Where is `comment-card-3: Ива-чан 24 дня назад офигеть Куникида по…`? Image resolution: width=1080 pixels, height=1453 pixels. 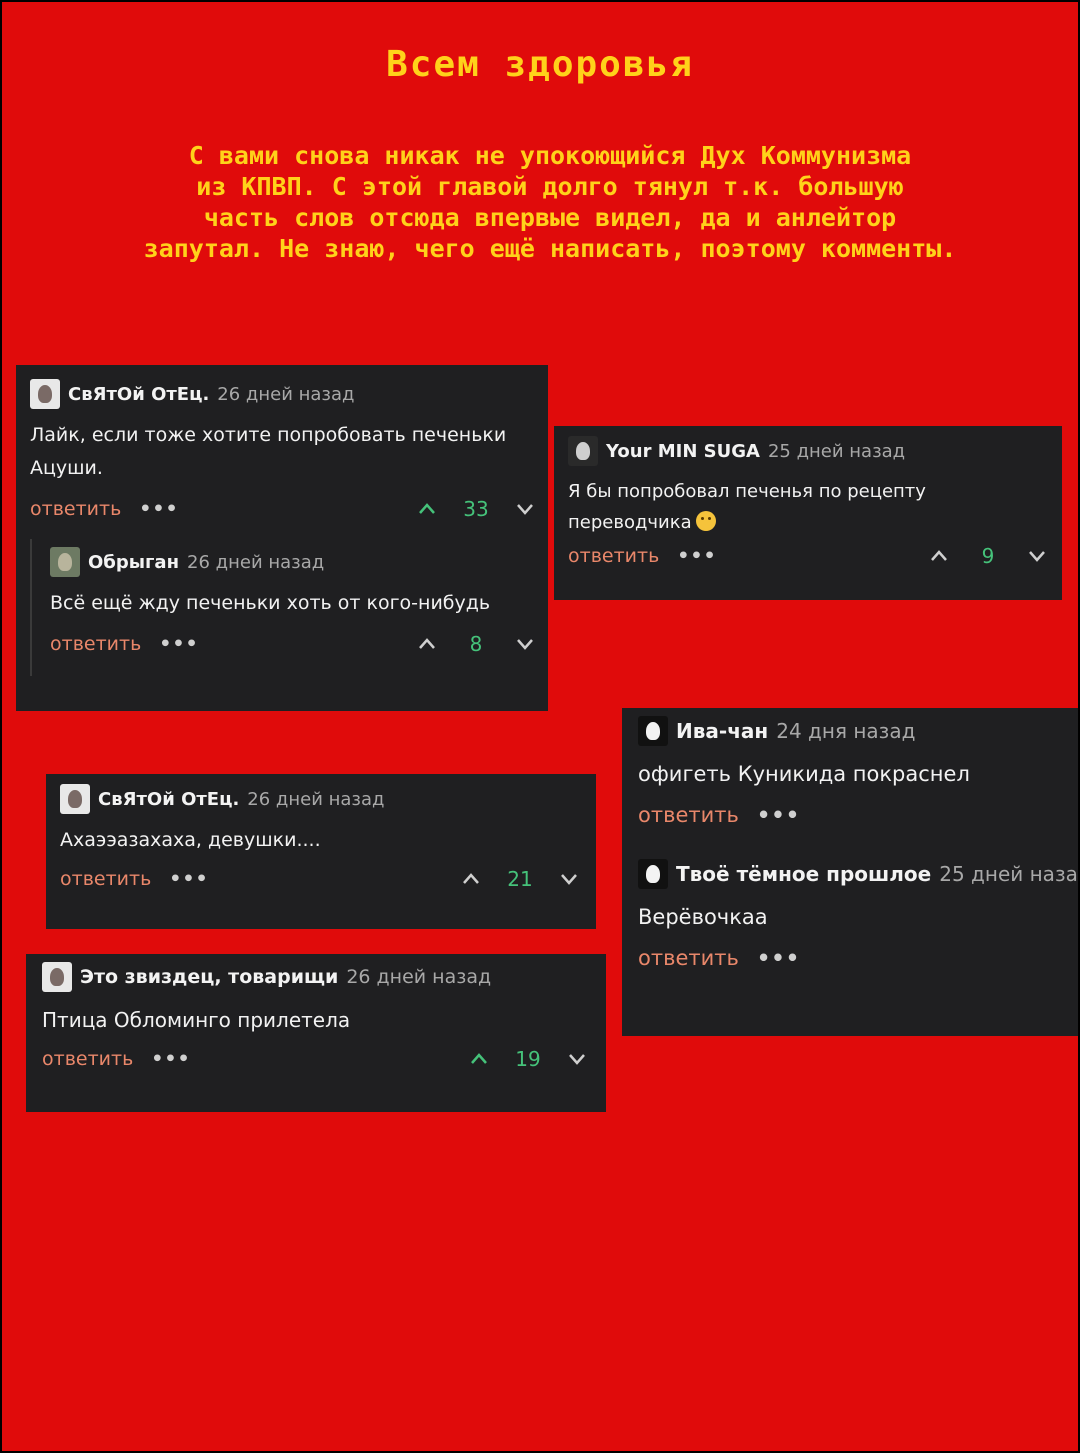 comment-card-3: Ива-чан 24 дня назад офигеть Куникида по… is located at coordinates (851, 872).